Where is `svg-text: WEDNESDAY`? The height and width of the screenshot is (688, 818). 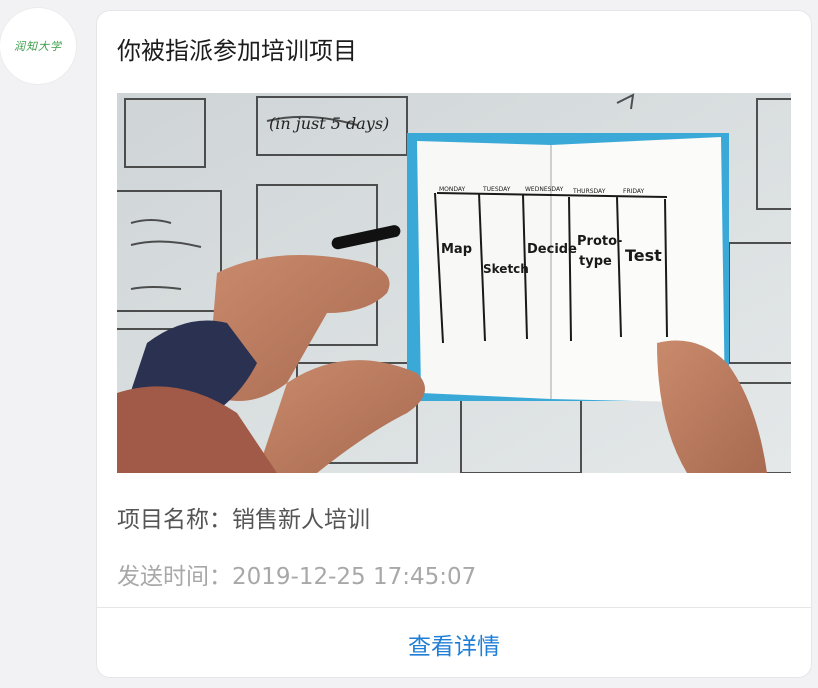 svg-text: WEDNESDAY is located at coordinates (544, 189).